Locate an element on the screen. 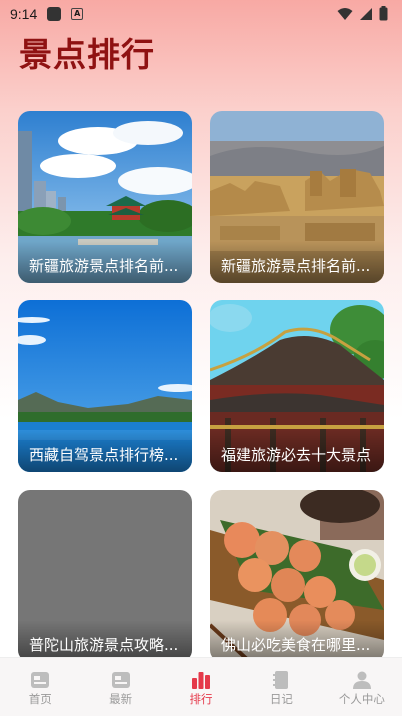 The image size is (402, 716). tab-profile: 个人中心 is located at coordinates (362, 687).